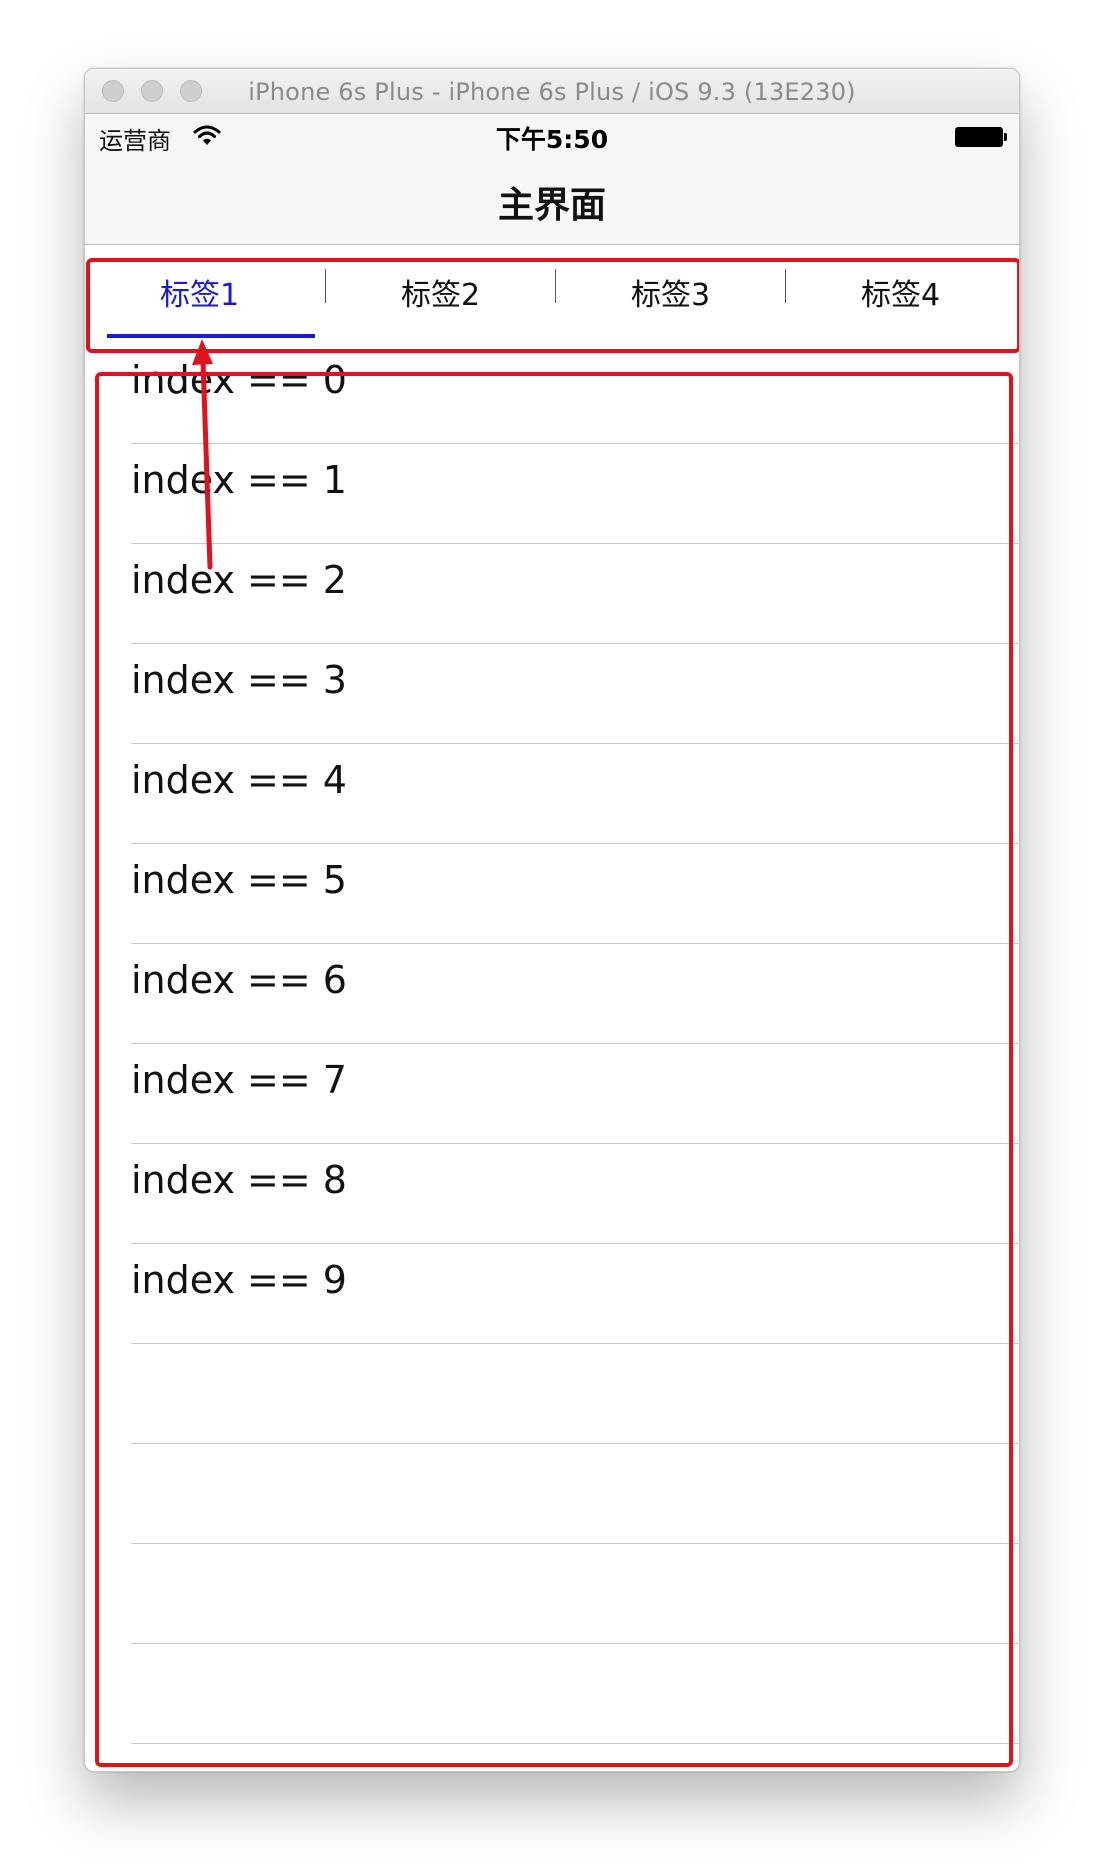  I want to click on row-label: index == 0, so click(239, 380).